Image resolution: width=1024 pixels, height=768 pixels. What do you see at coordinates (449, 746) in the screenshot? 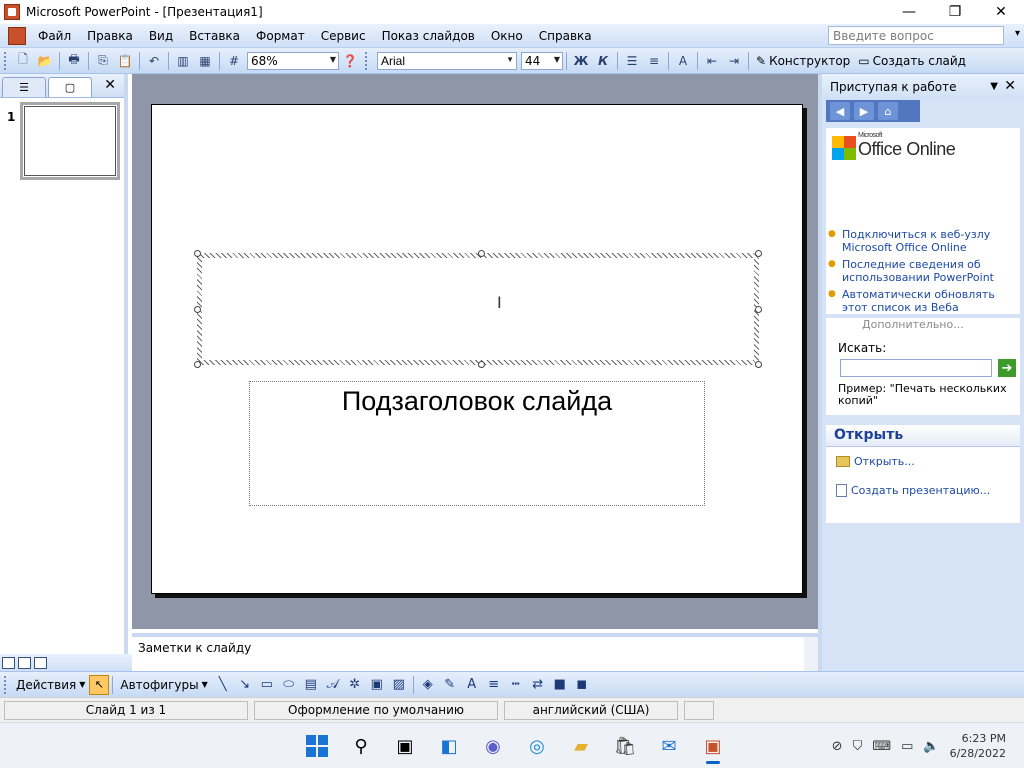
I see `widgets-icon: ◧` at bounding box center [449, 746].